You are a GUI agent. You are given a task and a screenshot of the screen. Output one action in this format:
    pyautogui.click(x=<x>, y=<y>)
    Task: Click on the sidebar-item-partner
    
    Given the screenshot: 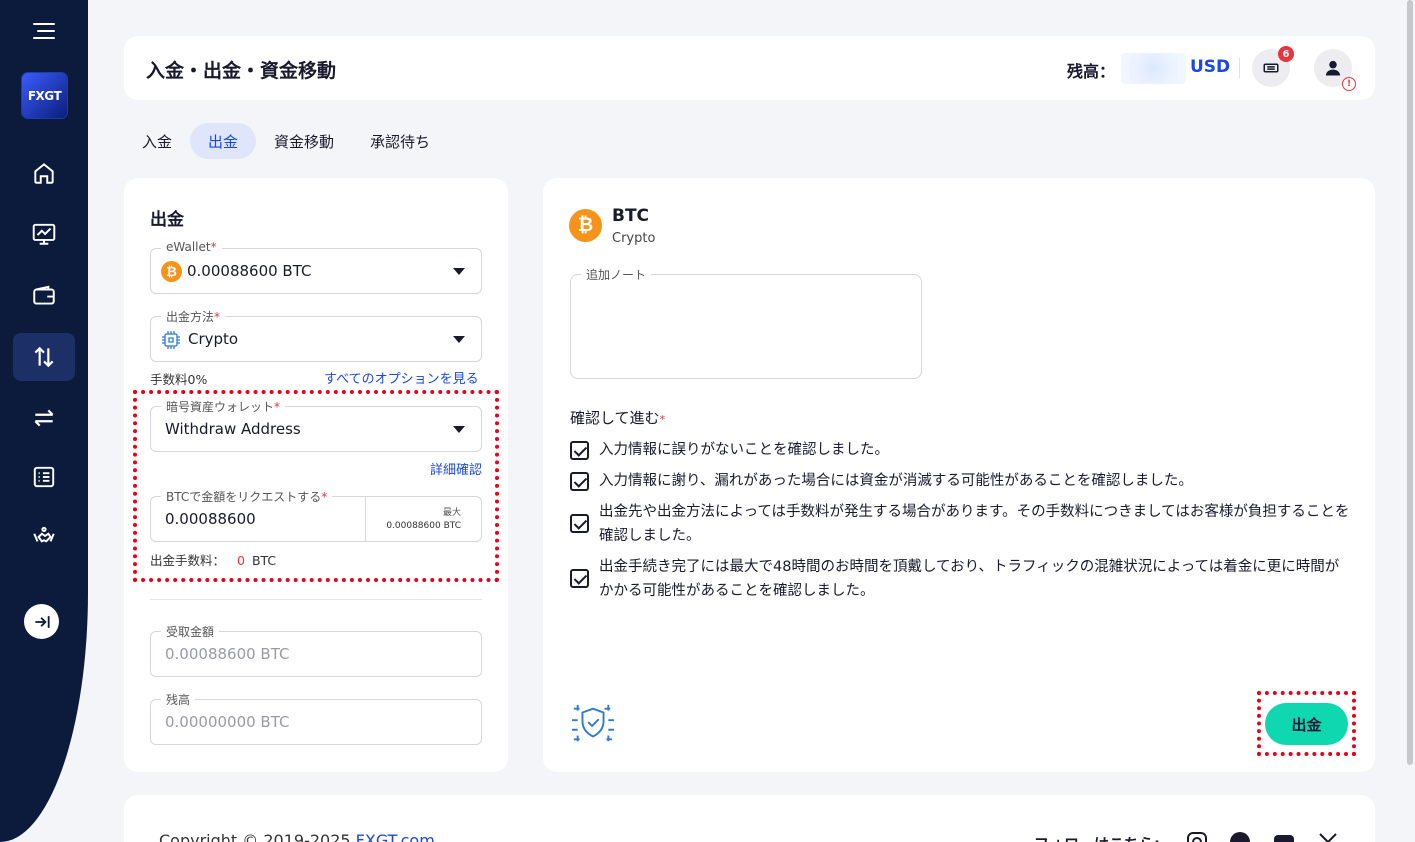 What is the action you would take?
    pyautogui.click(x=44, y=537)
    